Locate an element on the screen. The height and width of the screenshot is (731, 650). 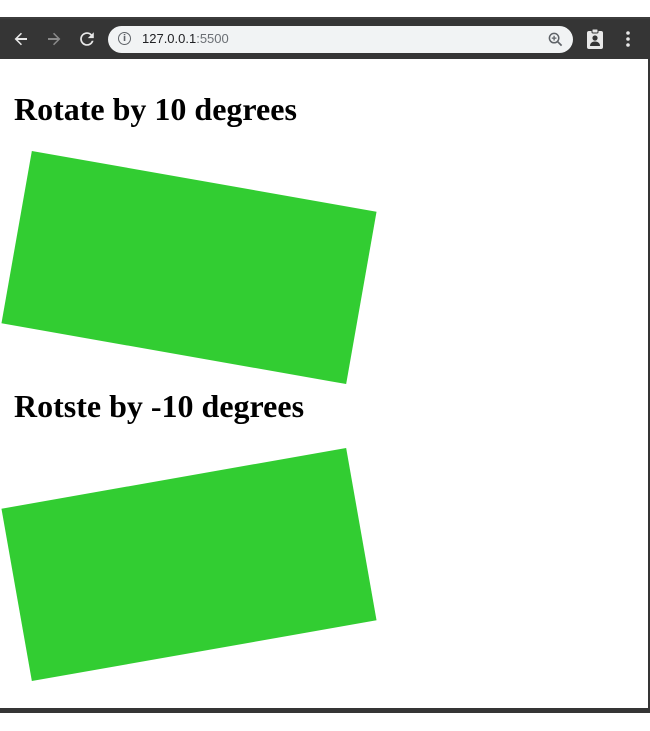
reload-button is located at coordinates (87, 39).